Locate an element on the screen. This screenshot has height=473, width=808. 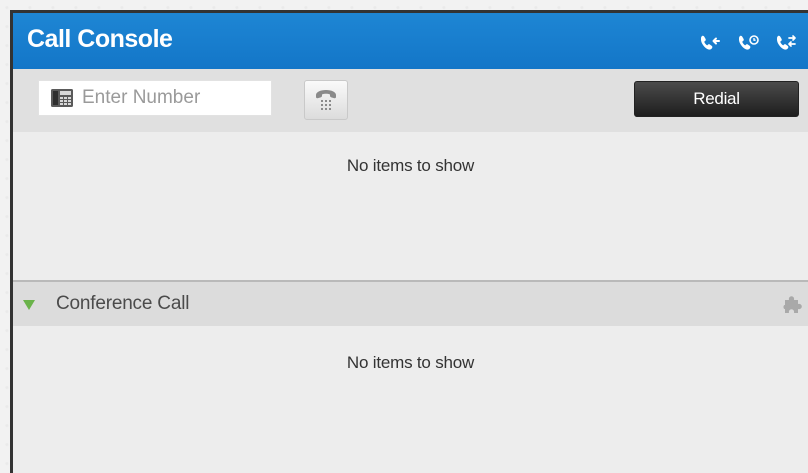
calls-empty-message: No items to show is located at coordinates (410, 165).